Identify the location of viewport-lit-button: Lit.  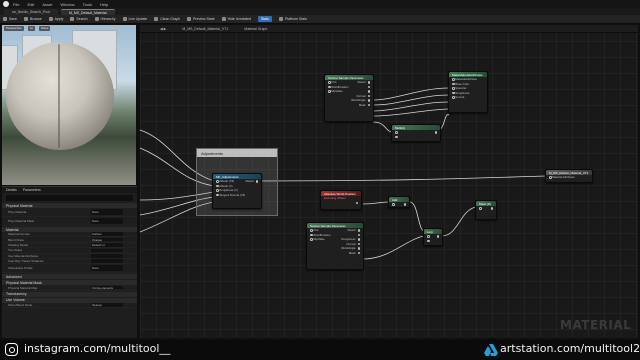
(31, 28).